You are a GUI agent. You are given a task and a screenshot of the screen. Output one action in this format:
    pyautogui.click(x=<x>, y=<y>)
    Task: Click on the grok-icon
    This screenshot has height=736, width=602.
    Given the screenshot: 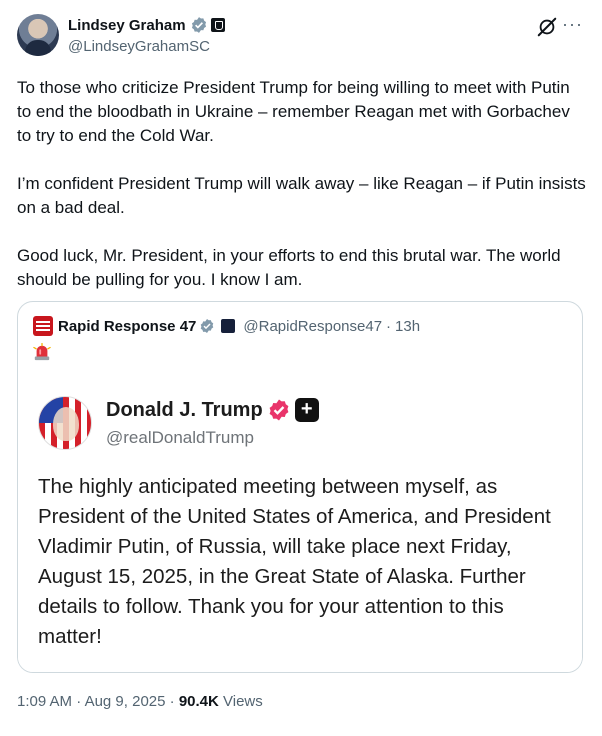 What is the action you would take?
    pyautogui.click(x=547, y=27)
    